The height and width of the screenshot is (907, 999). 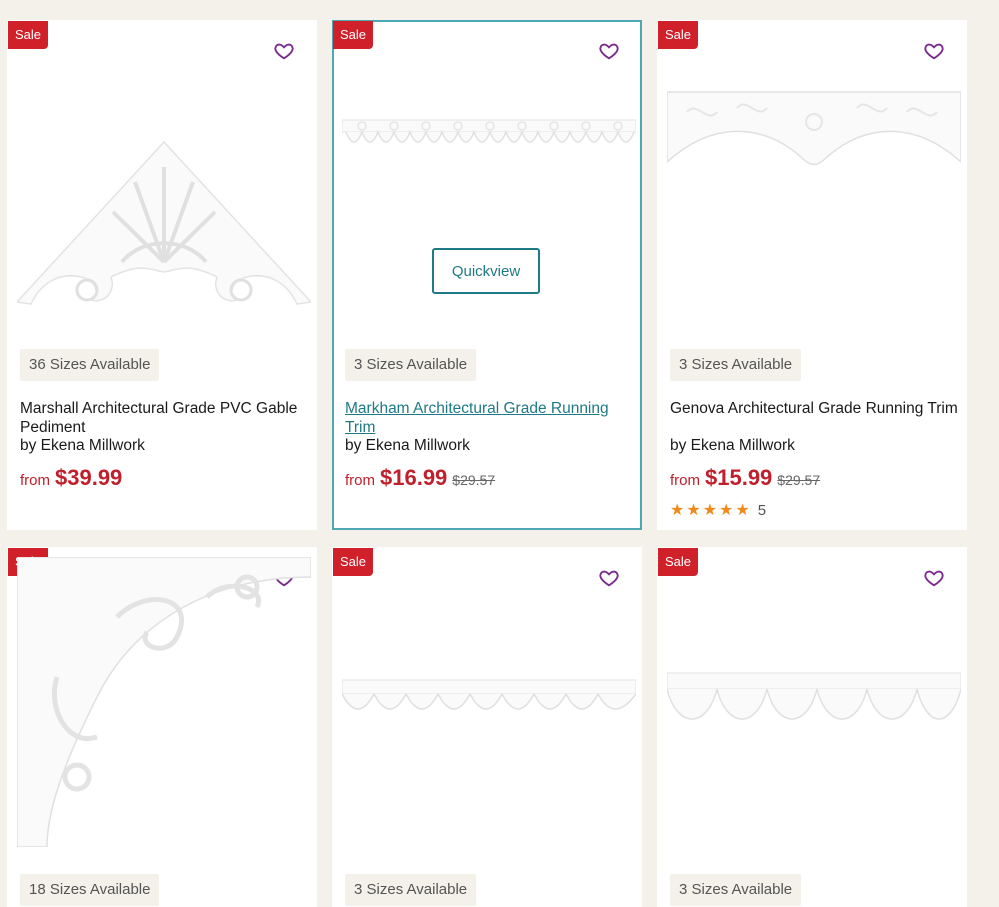 I want to click on product-title: Genova Architectural Grade Running Trim, so click(x=815, y=408).